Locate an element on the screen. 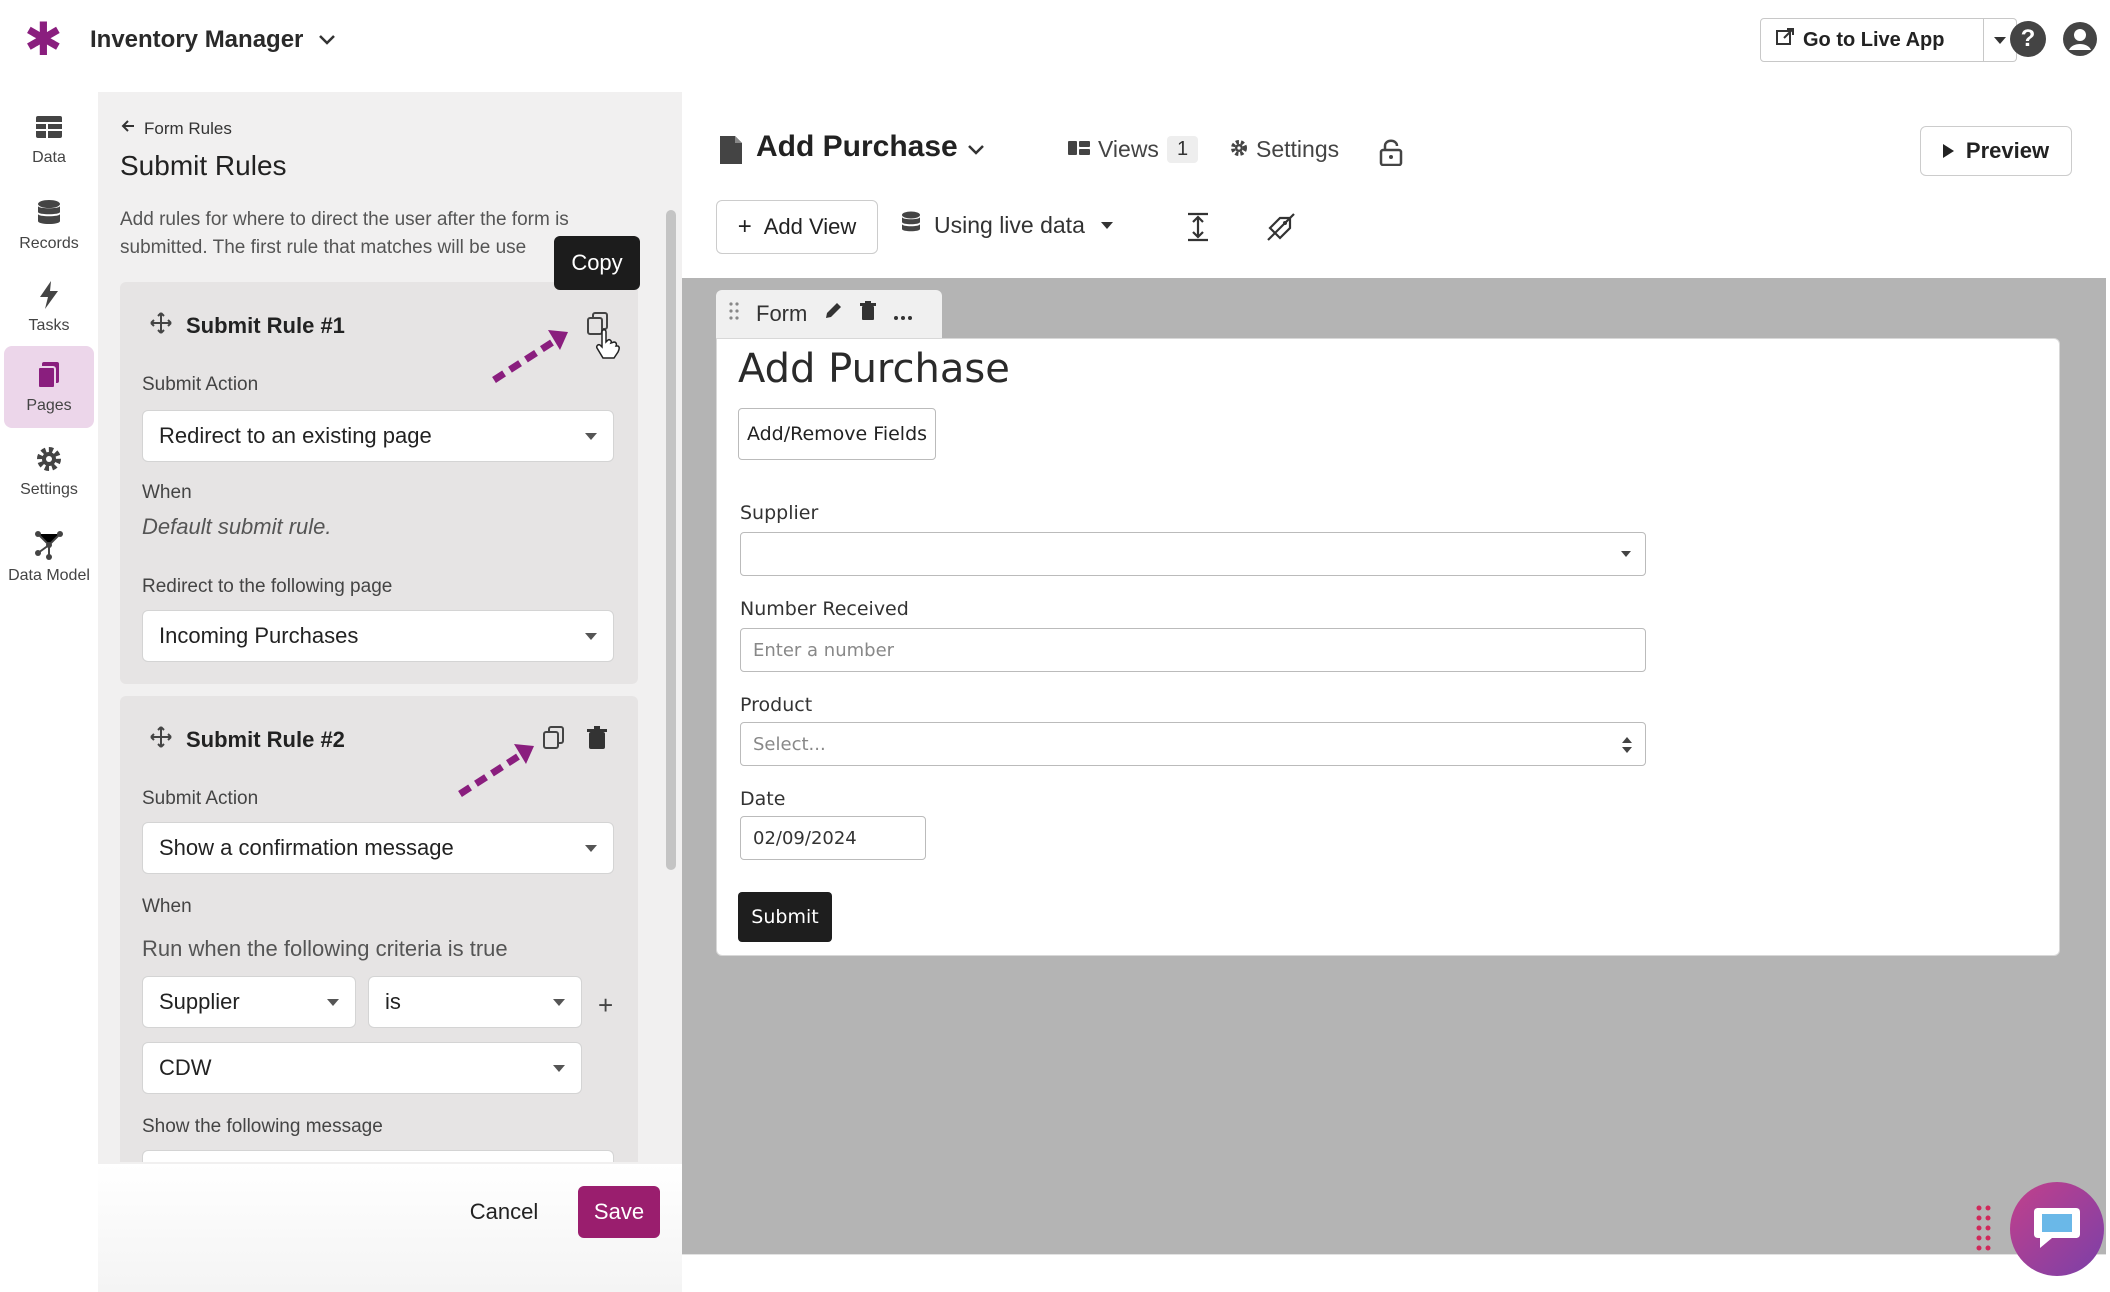  back-to-form-rules-link: Form Rules is located at coordinates (176, 128).